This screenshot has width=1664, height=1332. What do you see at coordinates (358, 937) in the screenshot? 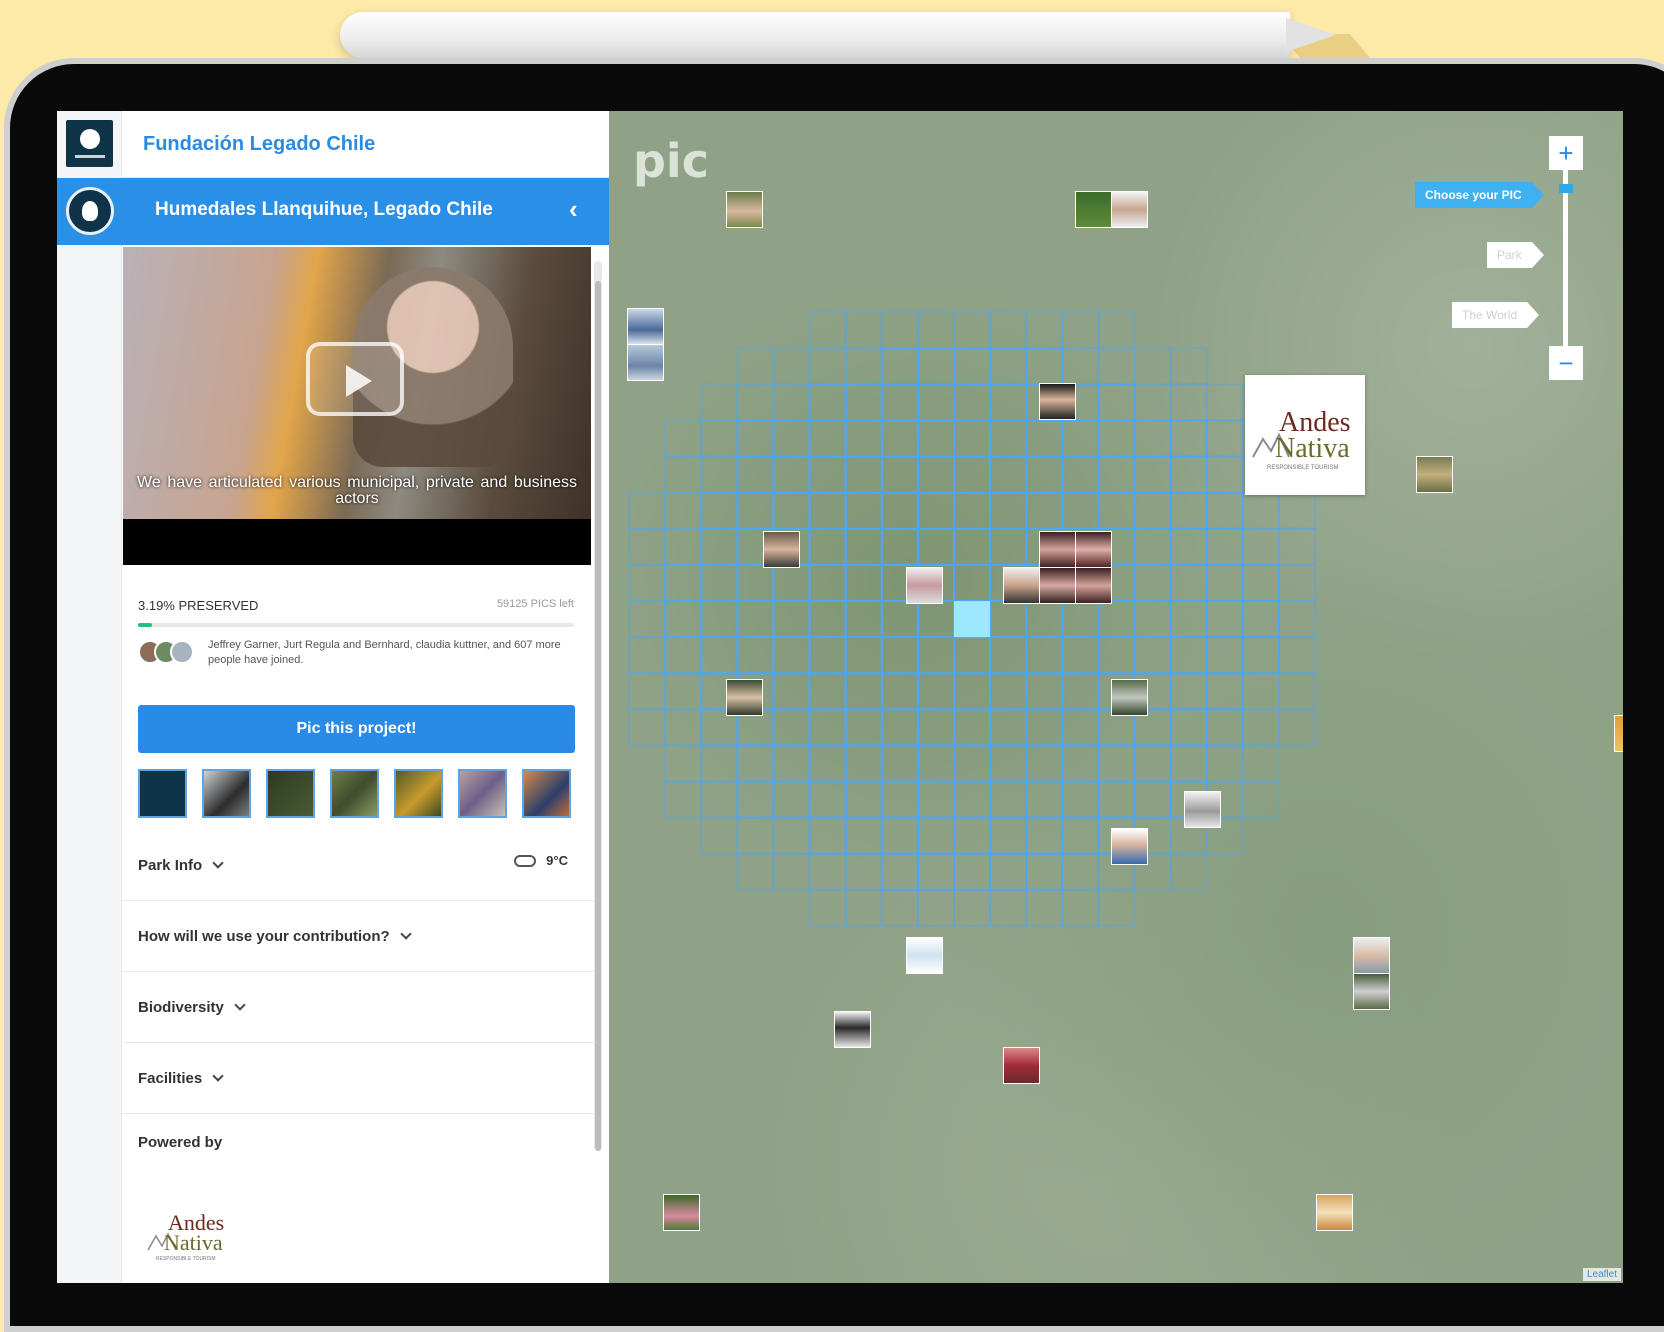
I see `contribution-section: How will we use your contribution?` at bounding box center [358, 937].